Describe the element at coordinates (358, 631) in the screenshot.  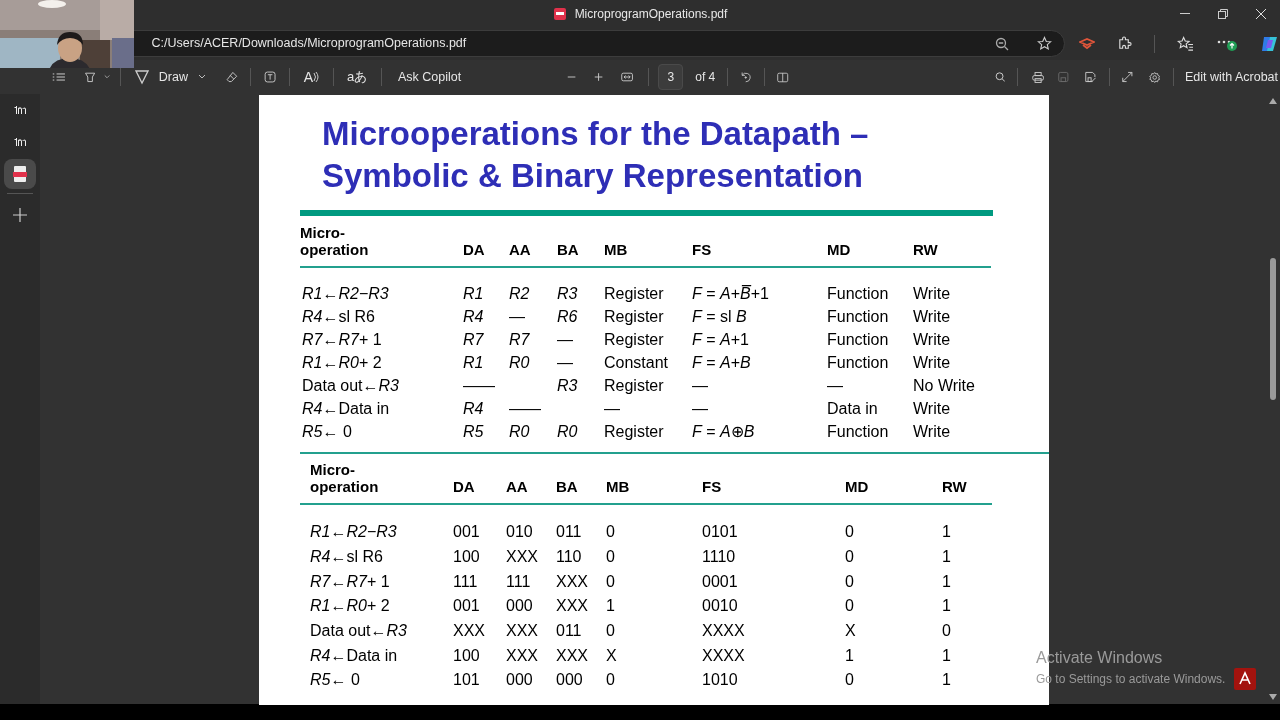
I see `table-cell: Data out←R3` at that location.